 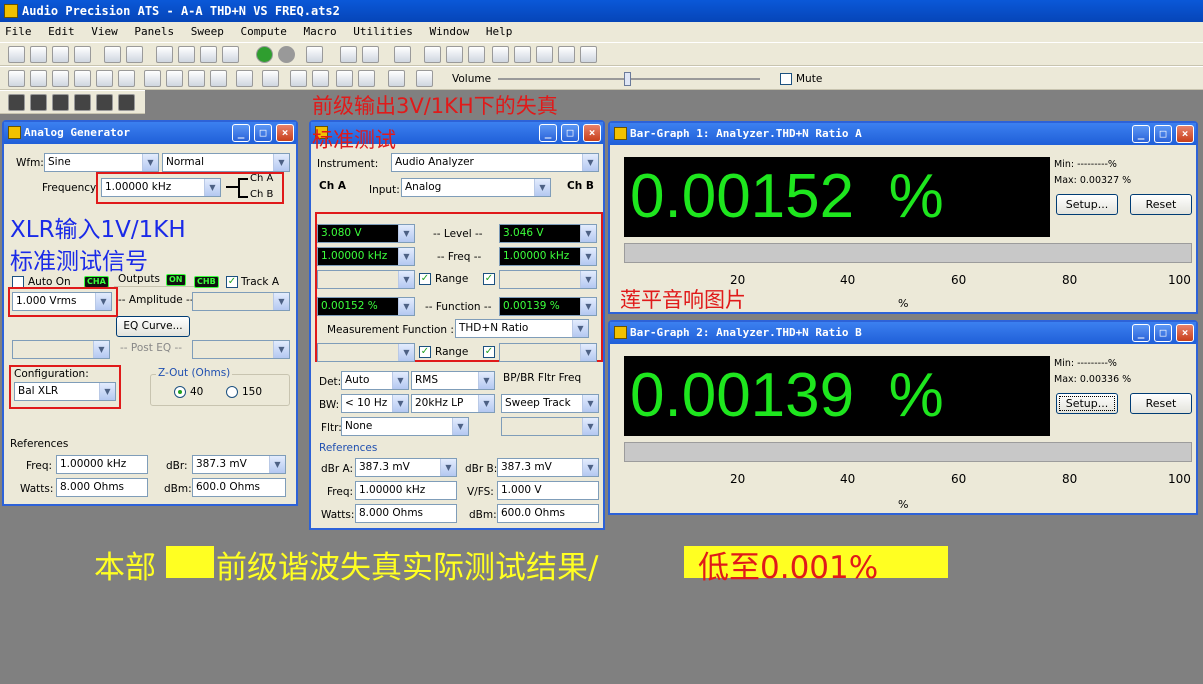 What do you see at coordinates (16, 78) in the screenshot?
I see `graph-icon` at bounding box center [16, 78].